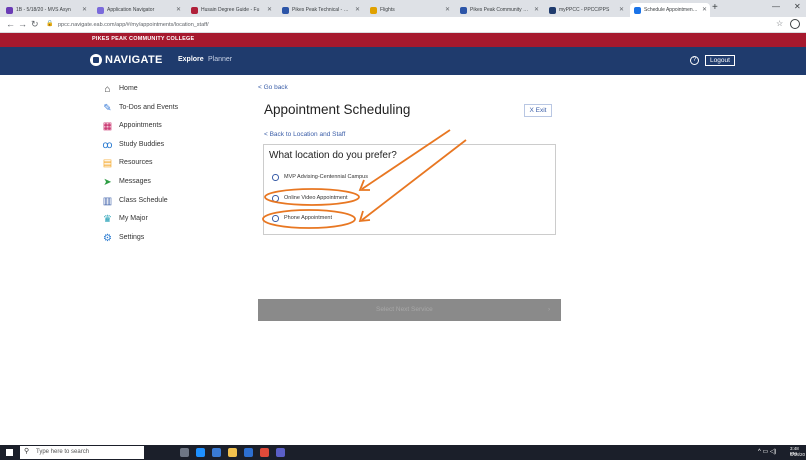 The height and width of the screenshot is (460, 806). What do you see at coordinates (200, 452) in the screenshot?
I see `edge-icon` at bounding box center [200, 452].